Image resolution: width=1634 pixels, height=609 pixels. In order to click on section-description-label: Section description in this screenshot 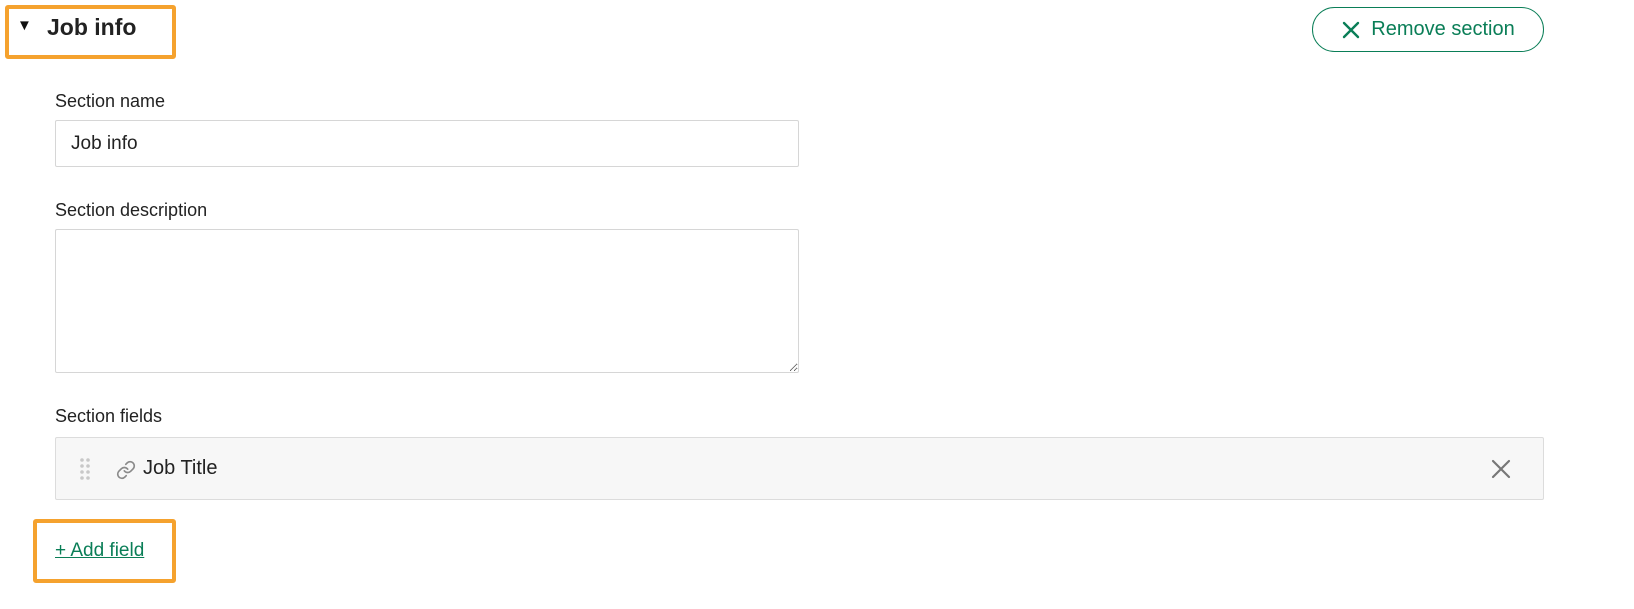, I will do `click(131, 210)`.